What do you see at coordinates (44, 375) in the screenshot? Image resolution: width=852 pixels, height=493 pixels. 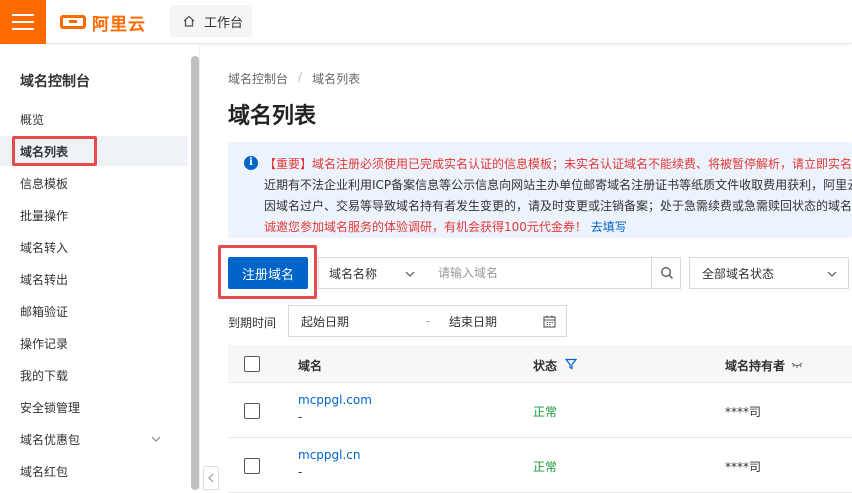 I see `sidebar-item-label: 我的下载` at bounding box center [44, 375].